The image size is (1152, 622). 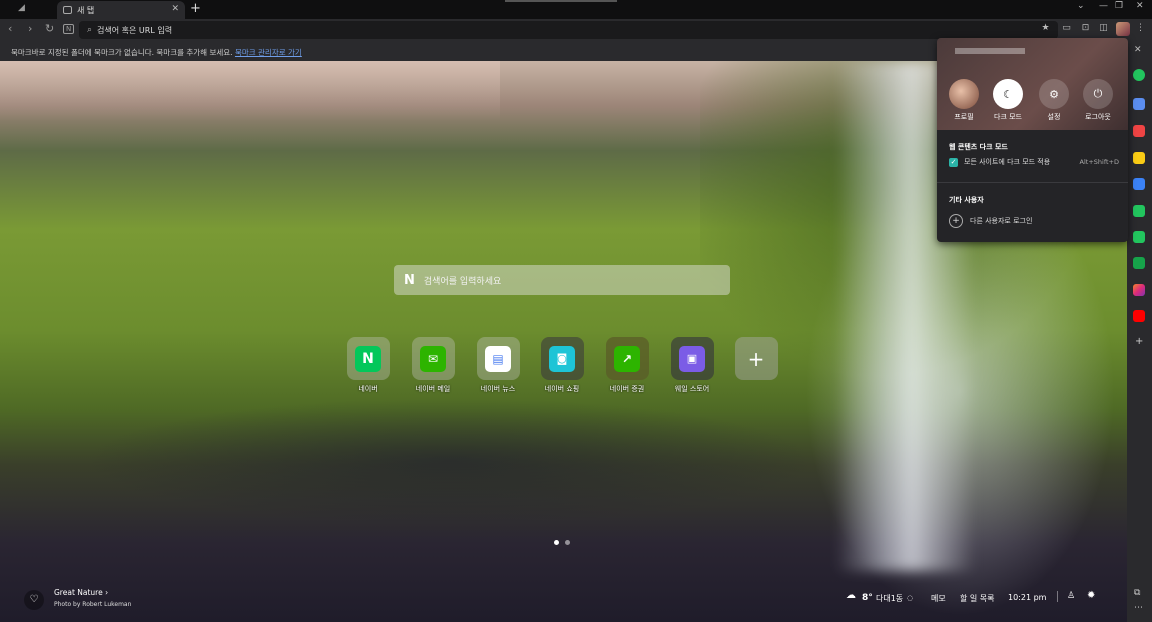 I want to click on bookmark-bar-message: 북마크바로 지정된 폴더에 북마크가 없습니다. 북마크를 추가해 보세요., so click(x=122, y=52).